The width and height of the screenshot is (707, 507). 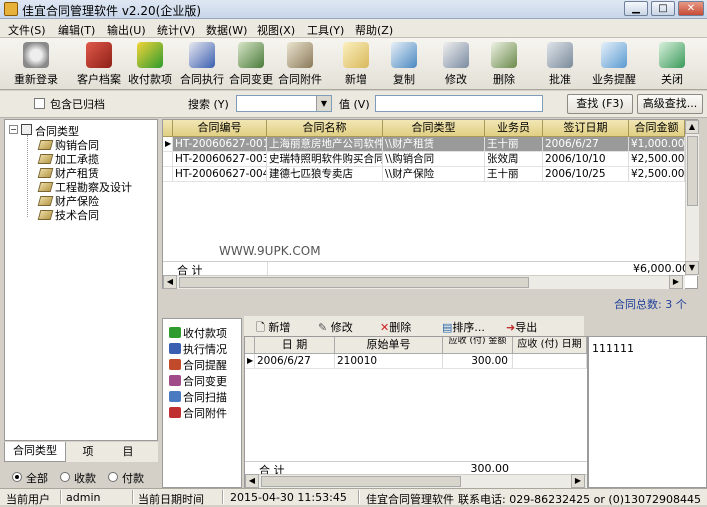 I want to click on customer-file-button: 客户档案, so click(x=99, y=64).